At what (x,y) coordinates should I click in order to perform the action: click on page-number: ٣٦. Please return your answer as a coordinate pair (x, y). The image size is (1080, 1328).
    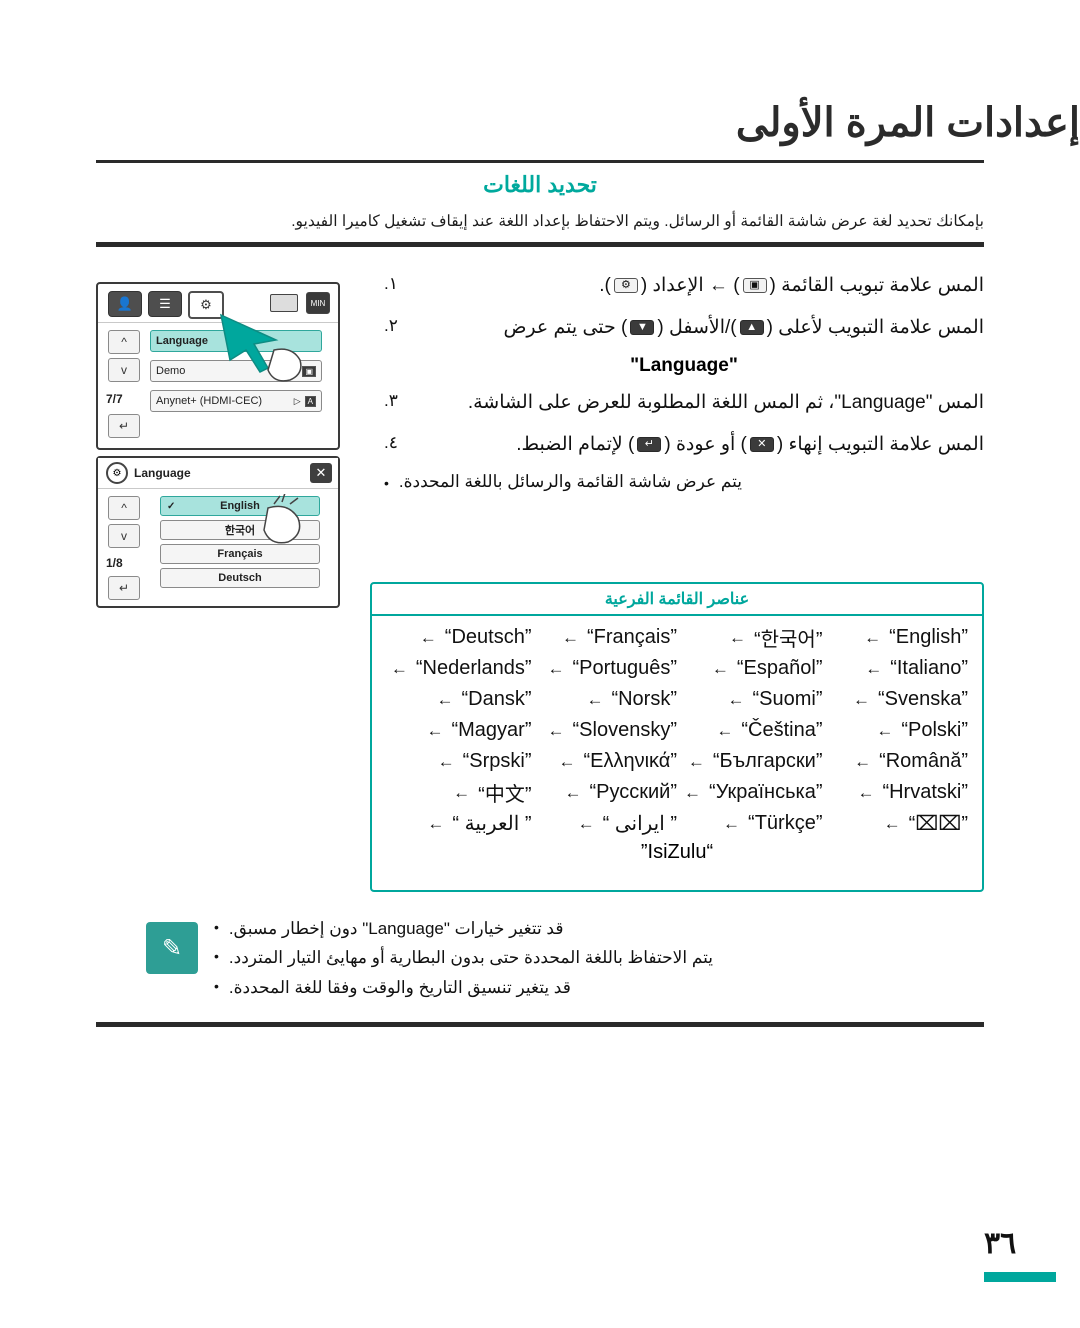
    Looking at the image, I should click on (1000, 1243).